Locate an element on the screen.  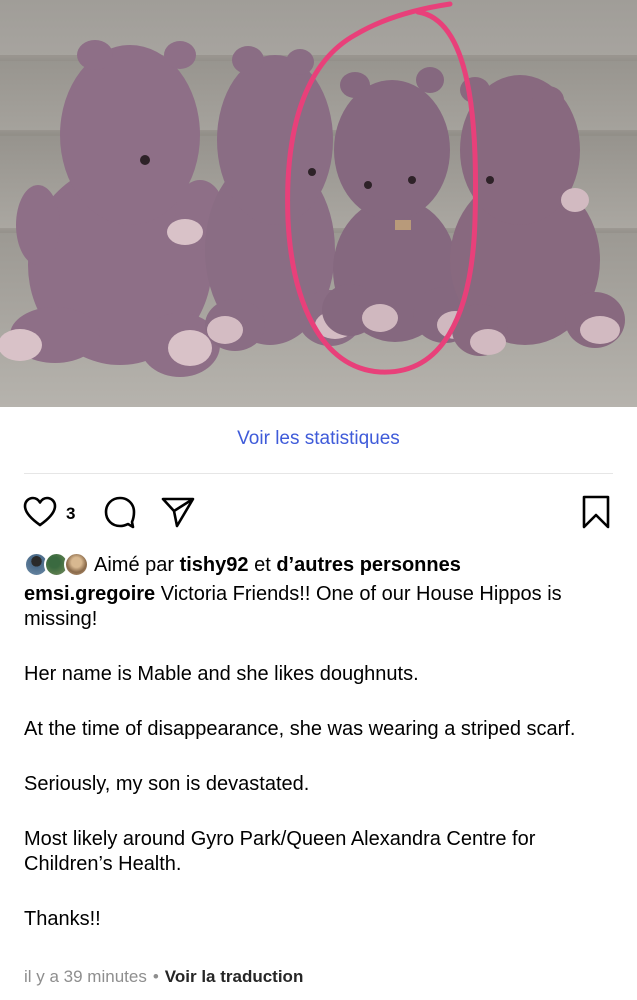
liker-avatars is located at coordinates (59, 565).